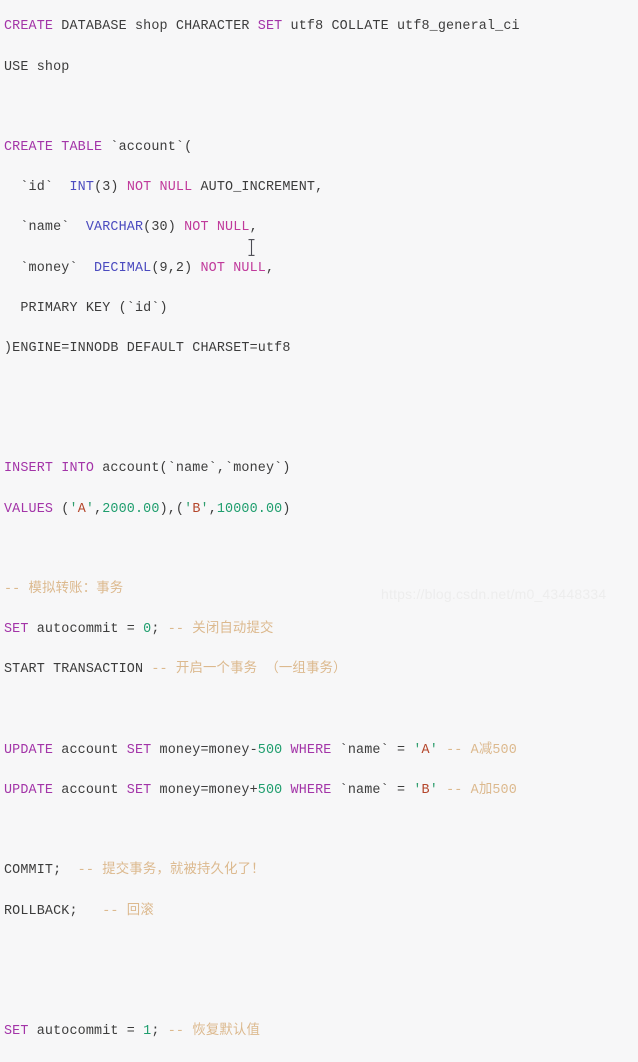 This screenshot has width=638, height=1062. What do you see at coordinates (319, 309) in the screenshot?
I see `code-line-8: PRIMARY KEY (`id`)` at bounding box center [319, 309].